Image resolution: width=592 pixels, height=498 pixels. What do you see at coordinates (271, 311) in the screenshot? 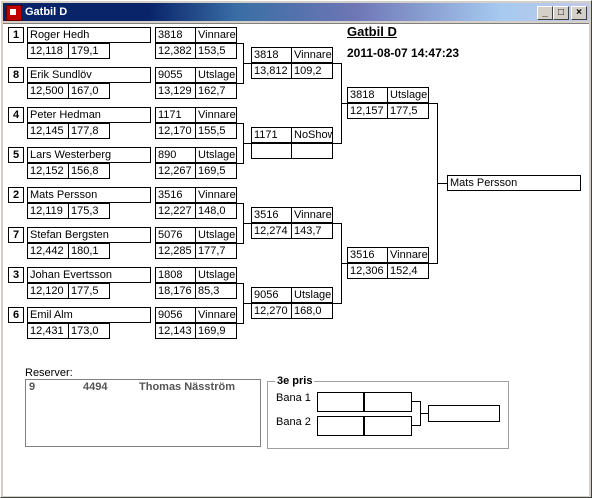
I see `elapsed-time: 12,270` at bounding box center [271, 311].